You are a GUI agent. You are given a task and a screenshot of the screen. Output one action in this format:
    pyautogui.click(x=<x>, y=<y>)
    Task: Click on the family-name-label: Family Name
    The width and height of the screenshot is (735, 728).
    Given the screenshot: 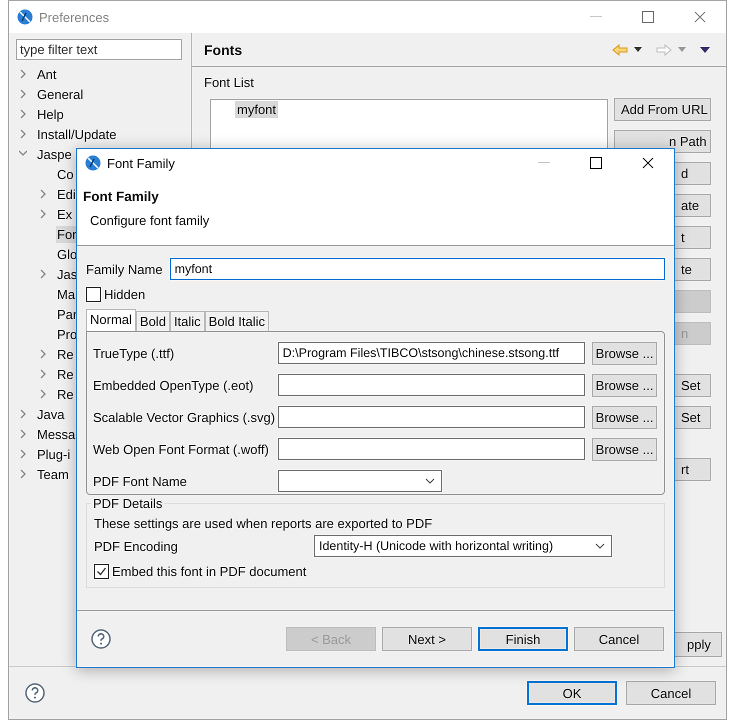 What is the action you would take?
    pyautogui.click(x=124, y=269)
    